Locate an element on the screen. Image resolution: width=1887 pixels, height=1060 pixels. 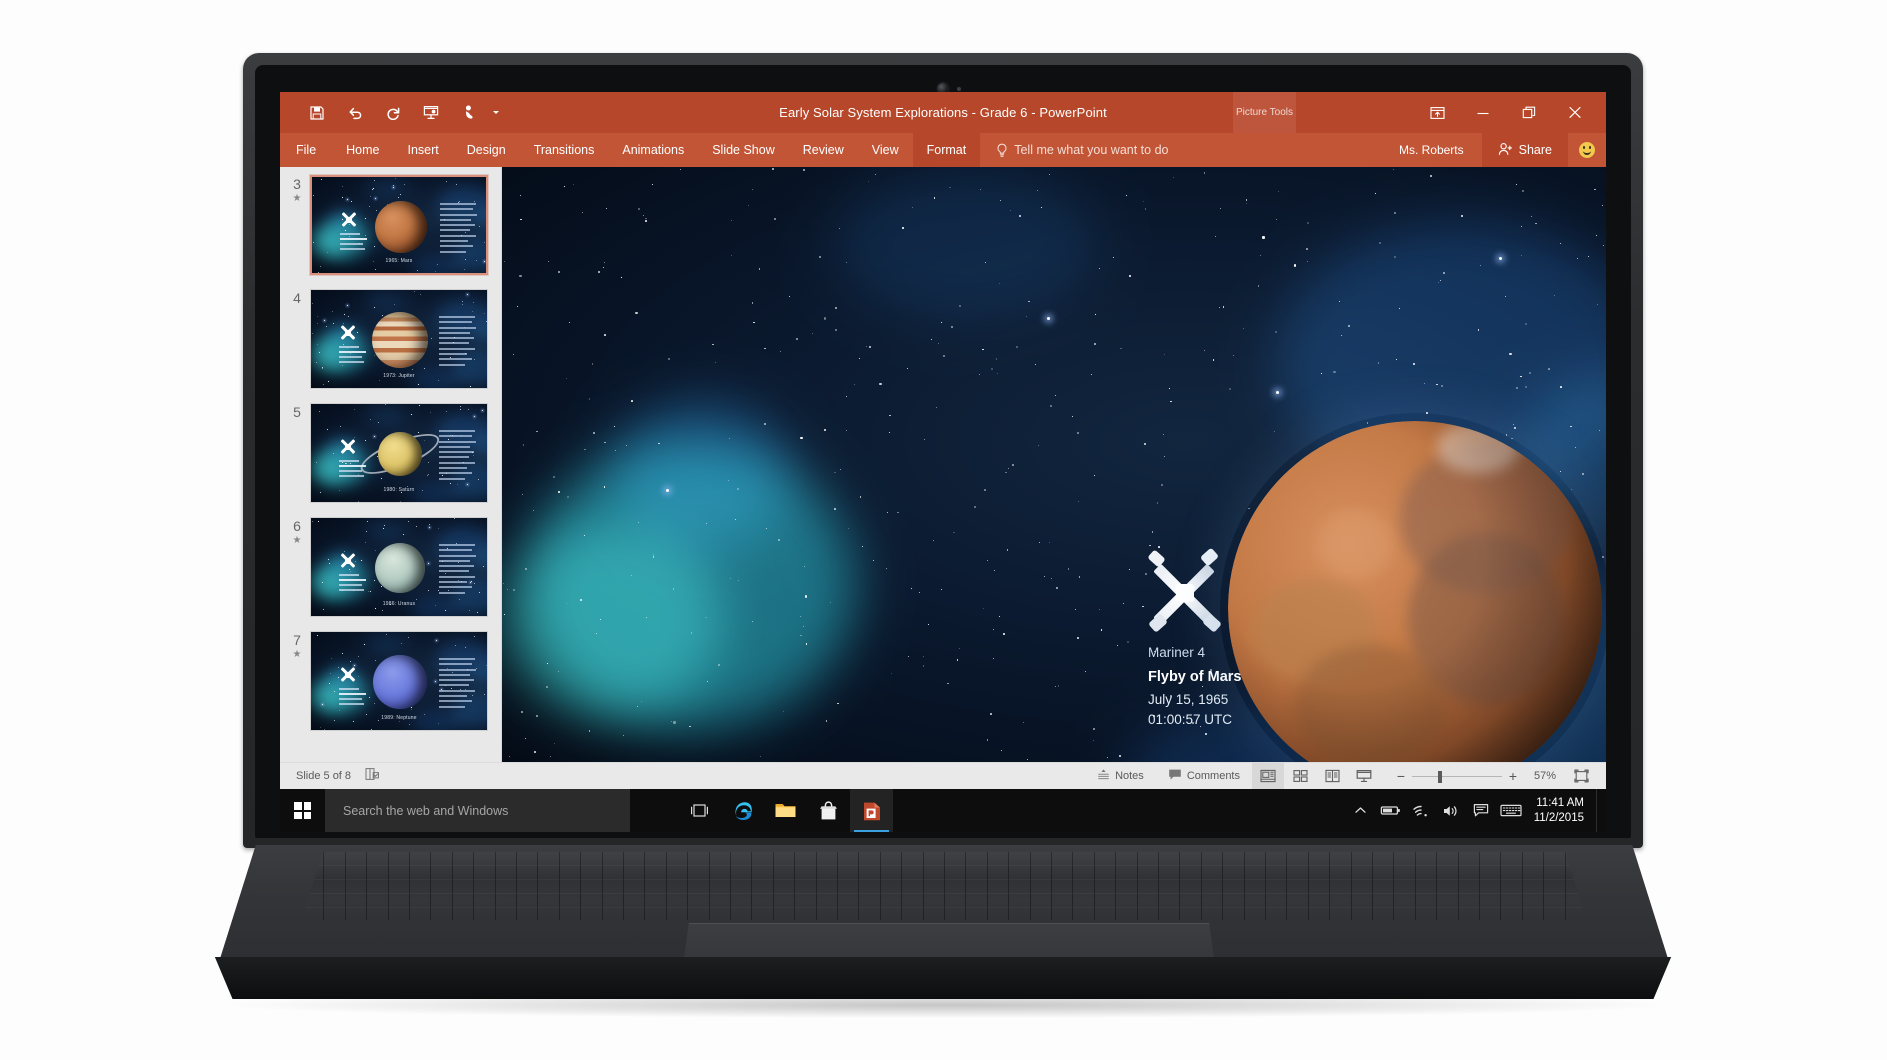
fit-to-window-button is located at coordinates (1581, 776).